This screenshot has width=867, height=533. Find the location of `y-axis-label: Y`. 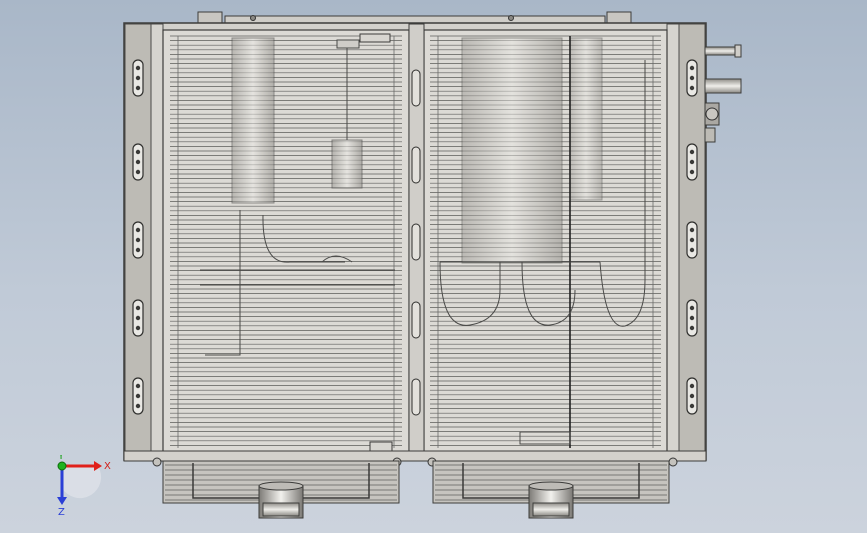

y-axis-label: Y is located at coordinates (61, 458).